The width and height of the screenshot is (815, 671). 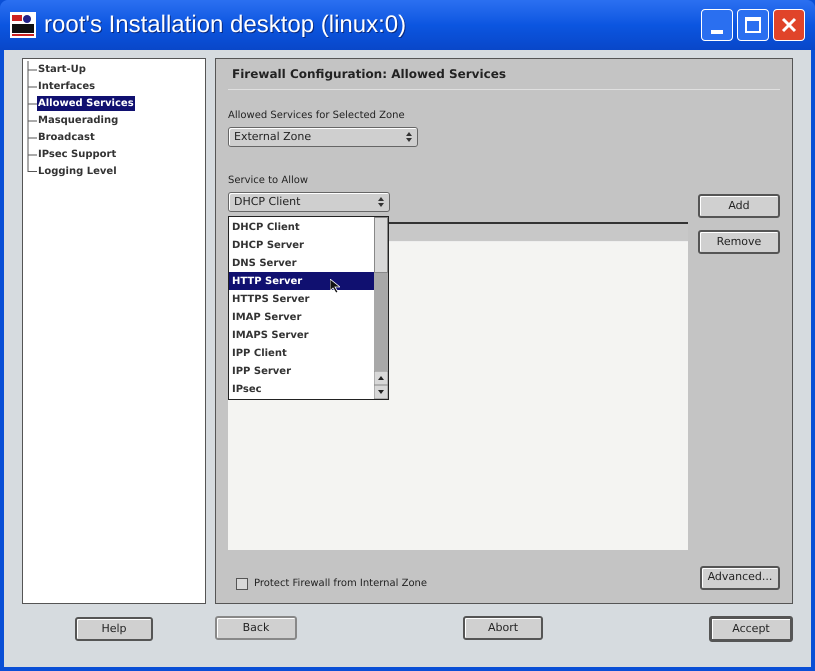 I want to click on window-title: root's Installation desktop (linux:0), so click(x=225, y=25).